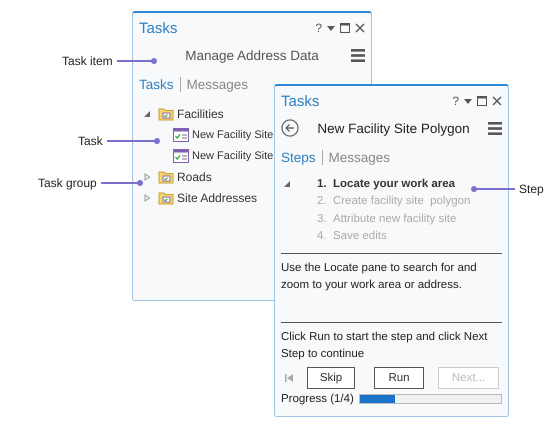 The height and width of the screenshot is (432, 560). I want to click on run-prompt: Click Run to start the step and click Next Step to continue, so click(384, 346).